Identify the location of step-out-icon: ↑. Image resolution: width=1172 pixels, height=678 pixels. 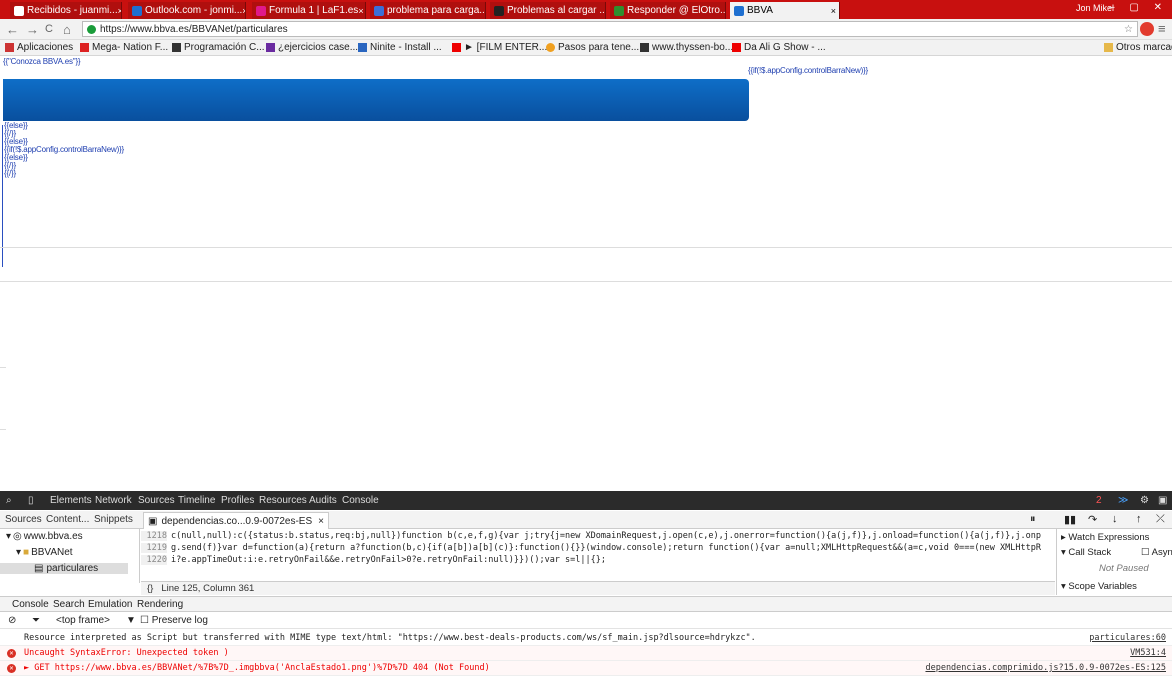
(1139, 519).